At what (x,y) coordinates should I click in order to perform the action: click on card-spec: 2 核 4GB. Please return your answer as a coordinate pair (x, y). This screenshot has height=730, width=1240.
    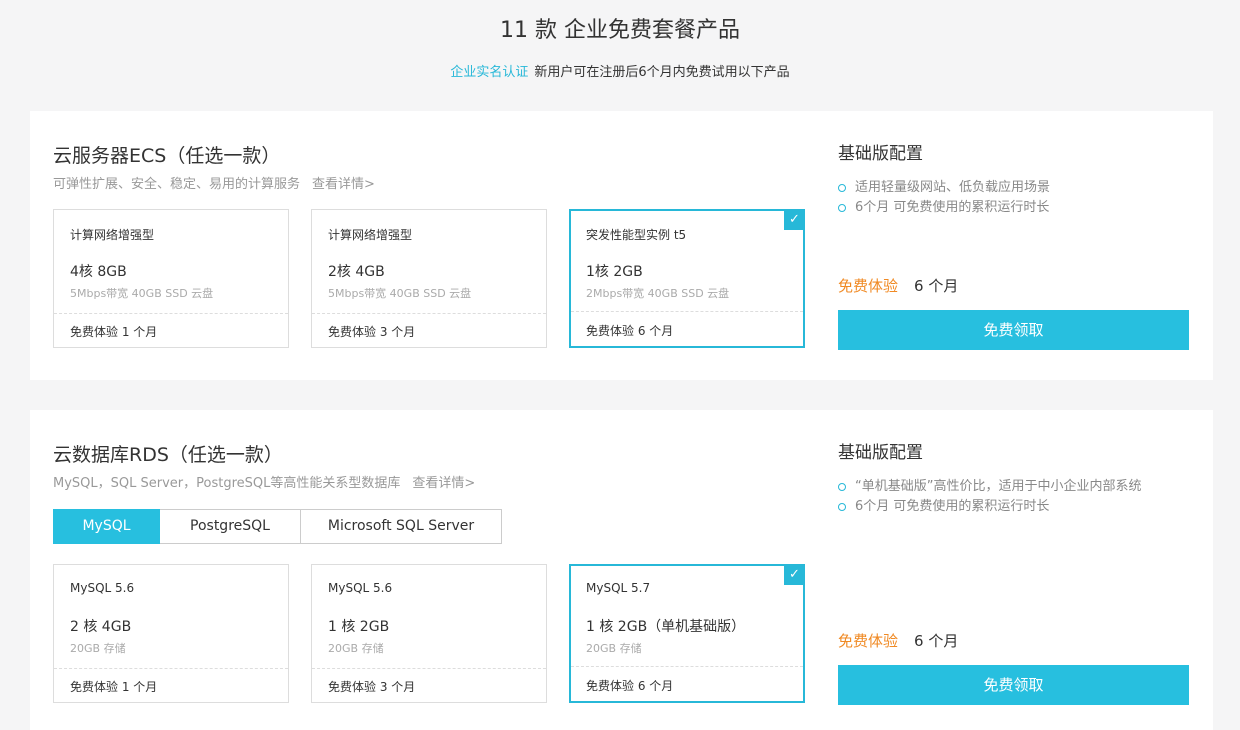
    Looking at the image, I should click on (101, 627).